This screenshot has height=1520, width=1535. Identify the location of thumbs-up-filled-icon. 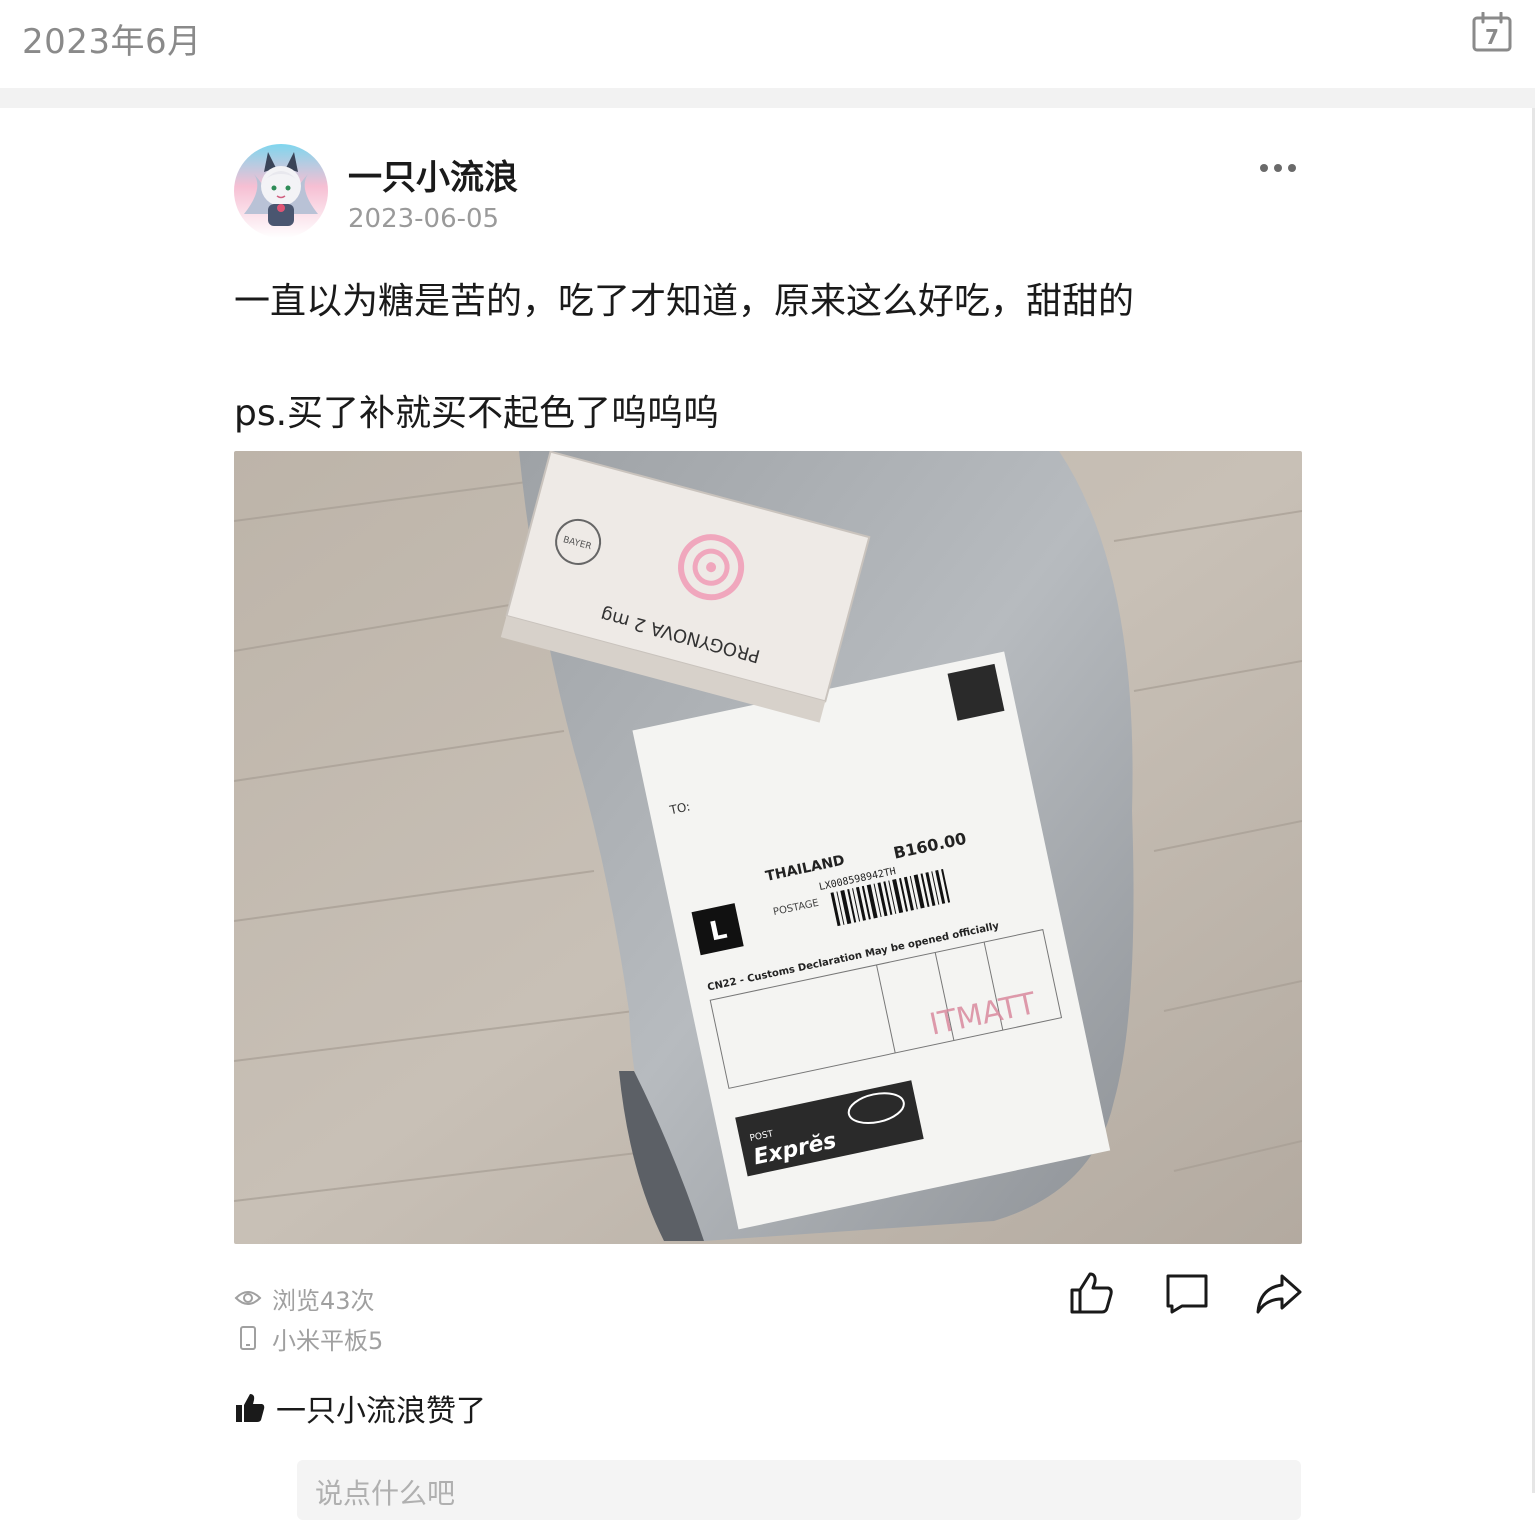
(250, 1408).